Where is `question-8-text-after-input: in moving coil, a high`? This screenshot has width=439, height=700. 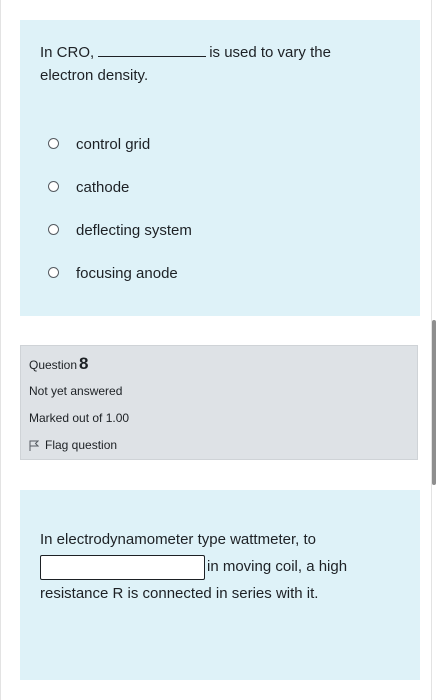
question-8-text-after-input: in moving coil, a high is located at coordinates (277, 566).